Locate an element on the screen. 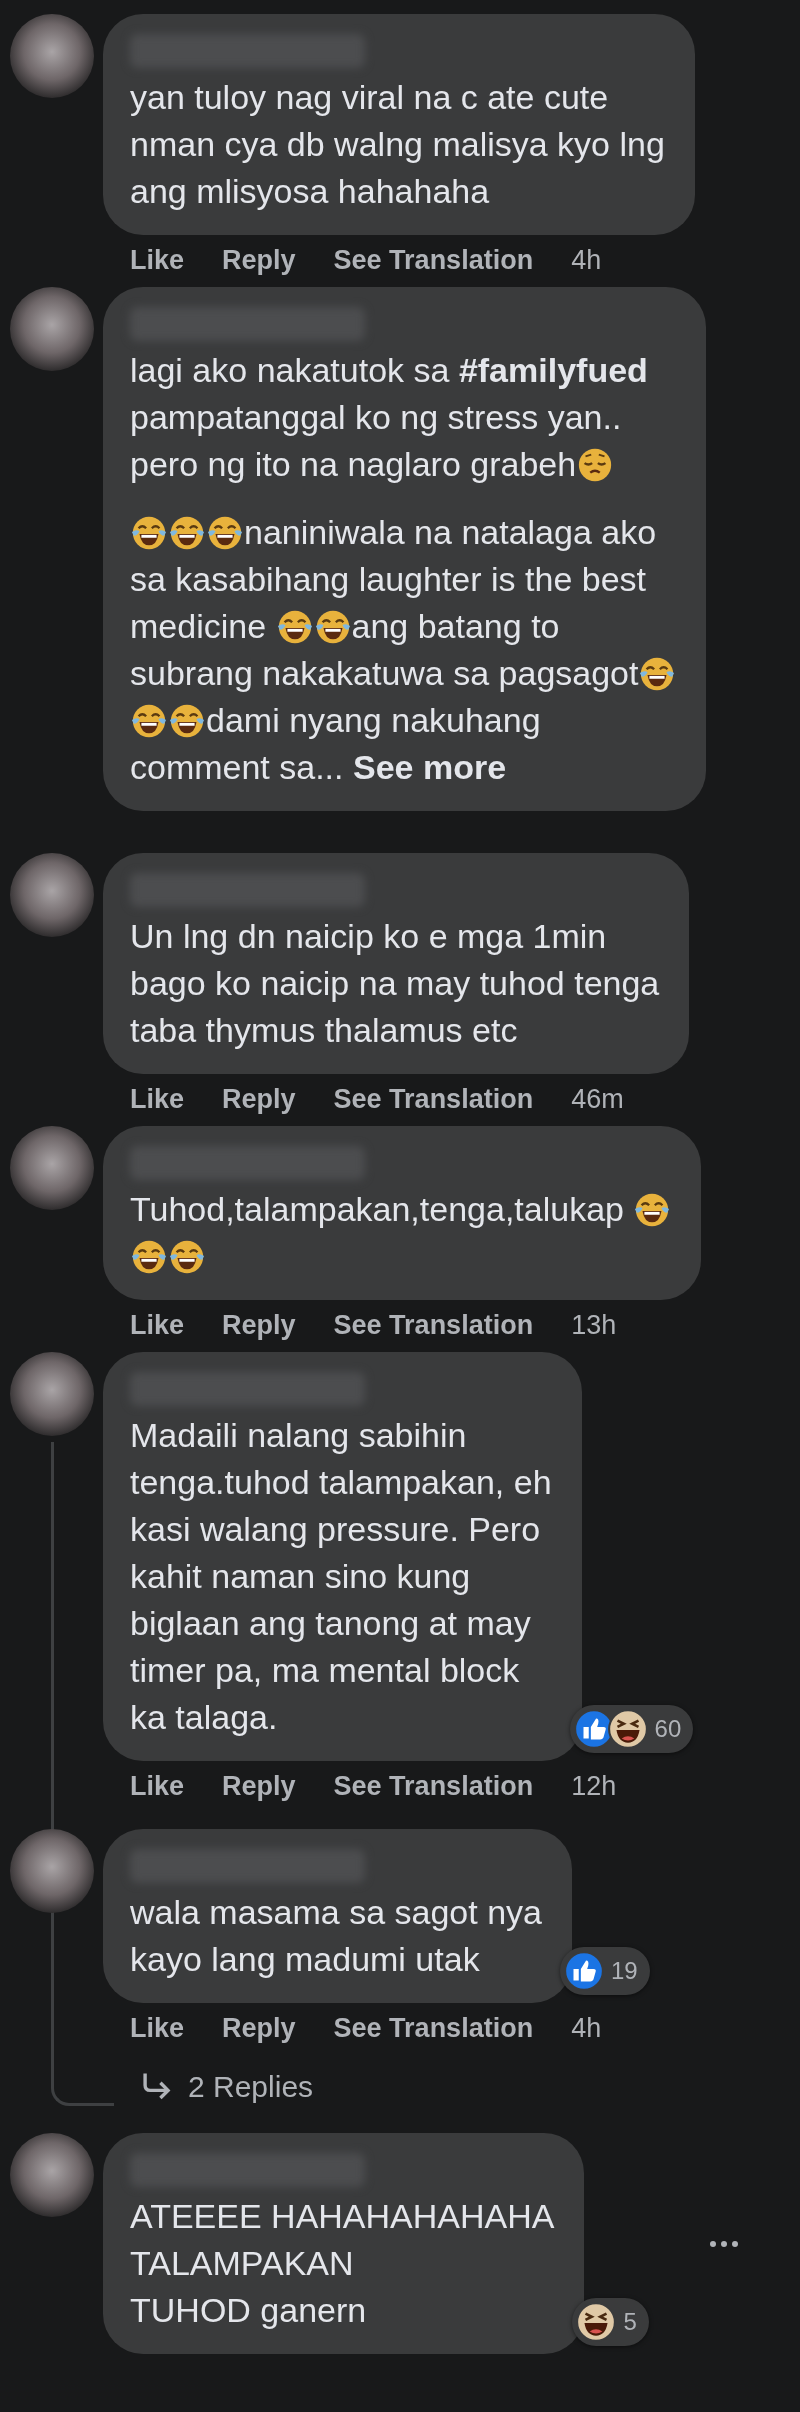  comment-text: Madaili nalang sabihin tenga.tuhod talampakan, eh kasi walang pressure. Pero kahit naman sino kung biglaan ang tanong at may timer pa, ma mental block ka talaga. is located at coordinates (341, 1576).